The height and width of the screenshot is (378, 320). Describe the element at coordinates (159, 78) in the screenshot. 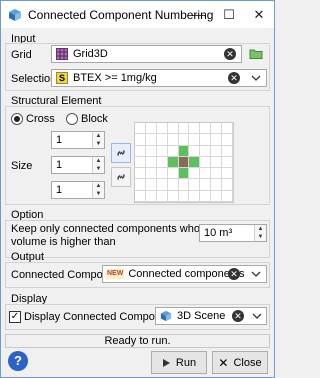

I see `selection-dropdown: S BTEX >= 1mg/kg ✕` at that location.